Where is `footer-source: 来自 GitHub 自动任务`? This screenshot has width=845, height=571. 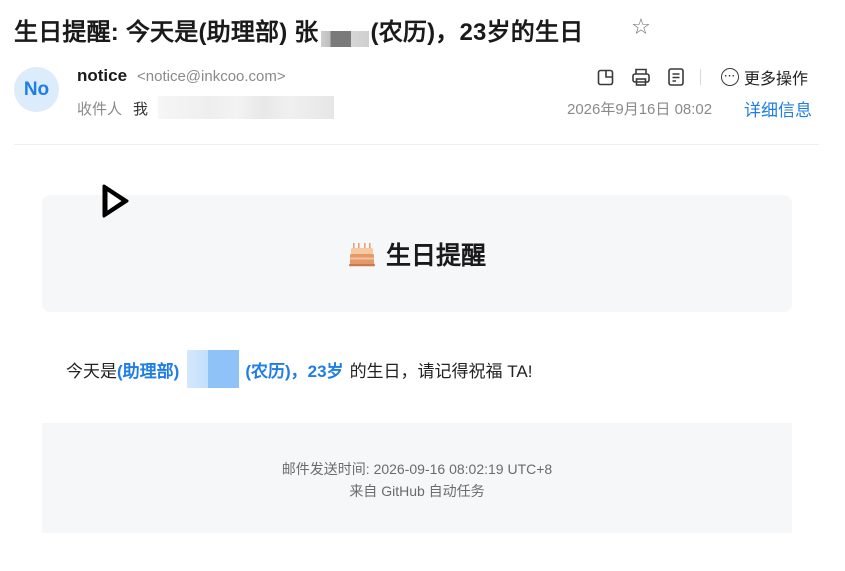
footer-source: 来自 GitHub 自动任务 is located at coordinates (417, 491).